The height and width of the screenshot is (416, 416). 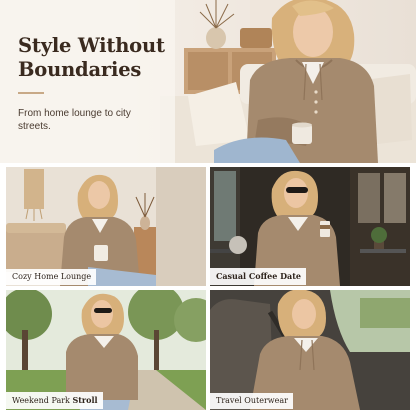 What do you see at coordinates (91, 57) in the screenshot?
I see `page-title: Style Without Boundaries` at bounding box center [91, 57].